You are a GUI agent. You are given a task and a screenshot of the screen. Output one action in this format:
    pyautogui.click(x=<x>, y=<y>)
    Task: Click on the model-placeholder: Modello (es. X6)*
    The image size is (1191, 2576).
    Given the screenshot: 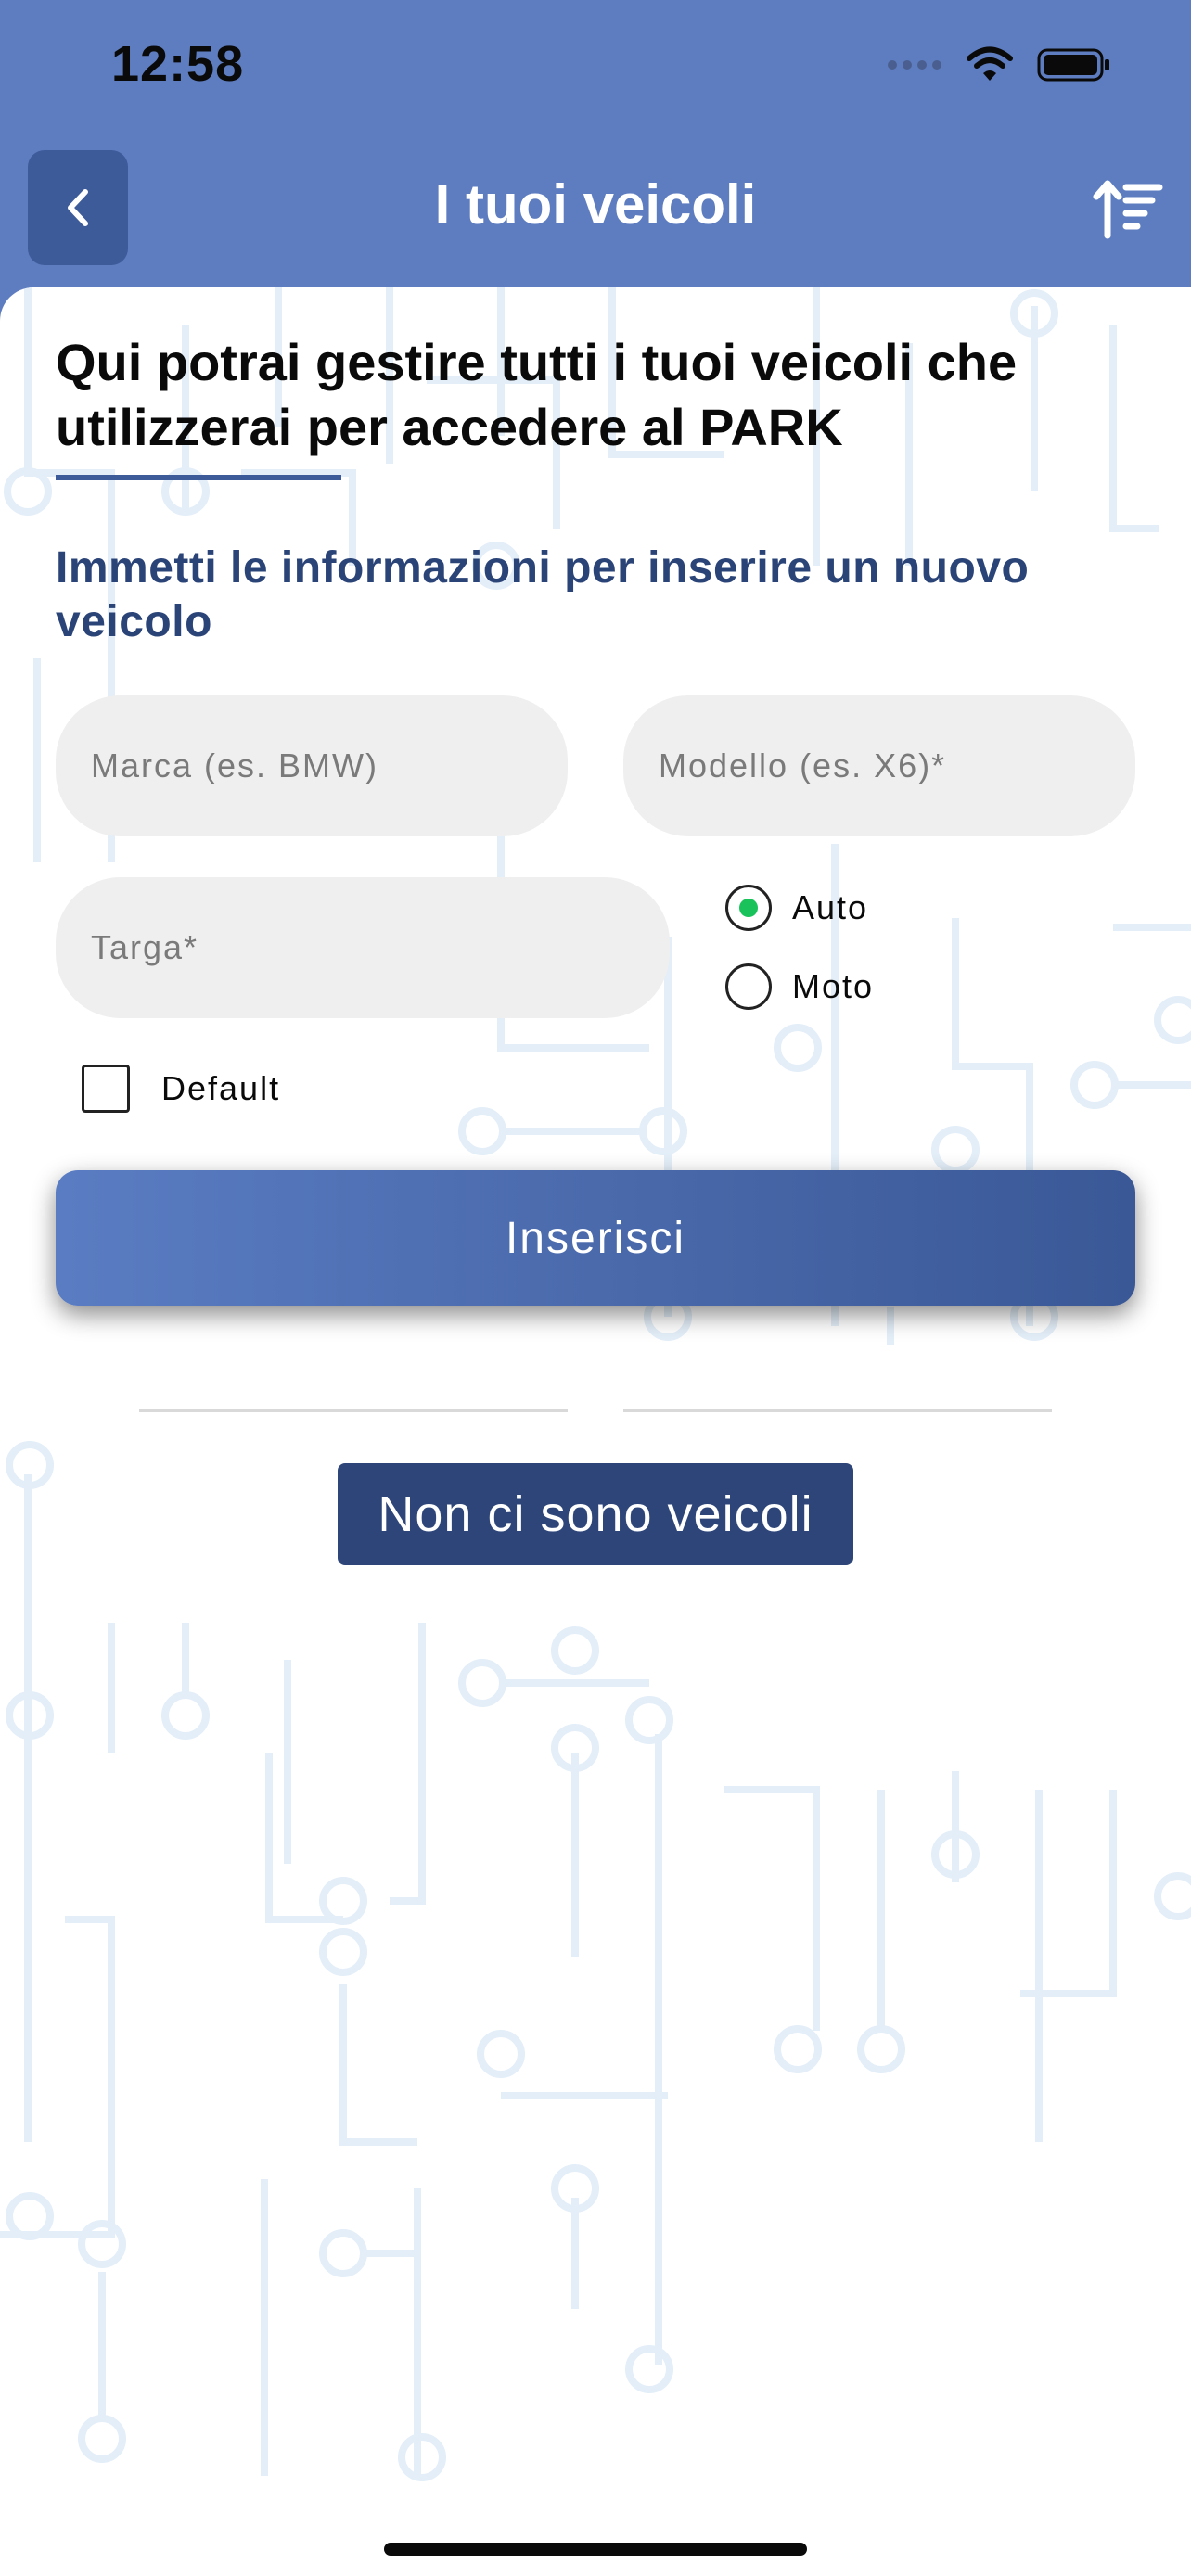 What is the action you would take?
    pyautogui.click(x=803, y=765)
    